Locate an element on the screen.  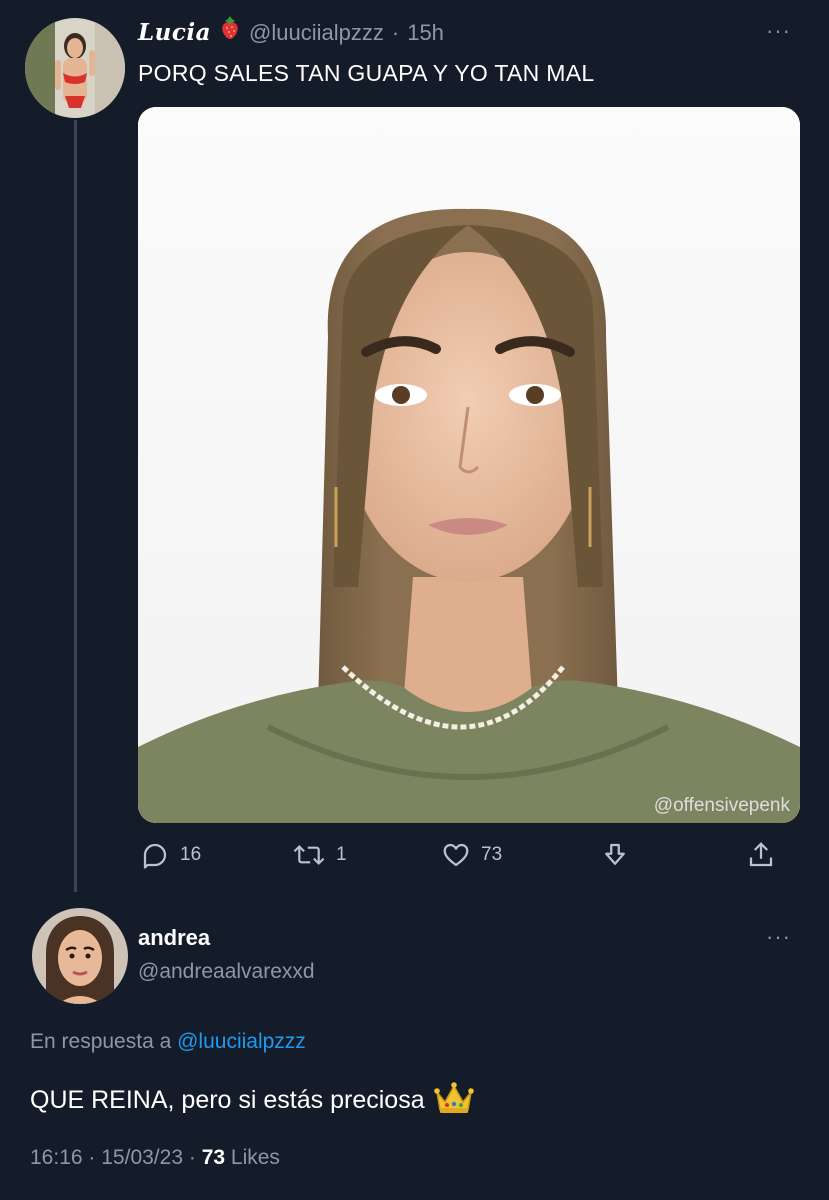
bookmark-icon is located at coordinates (615, 854).